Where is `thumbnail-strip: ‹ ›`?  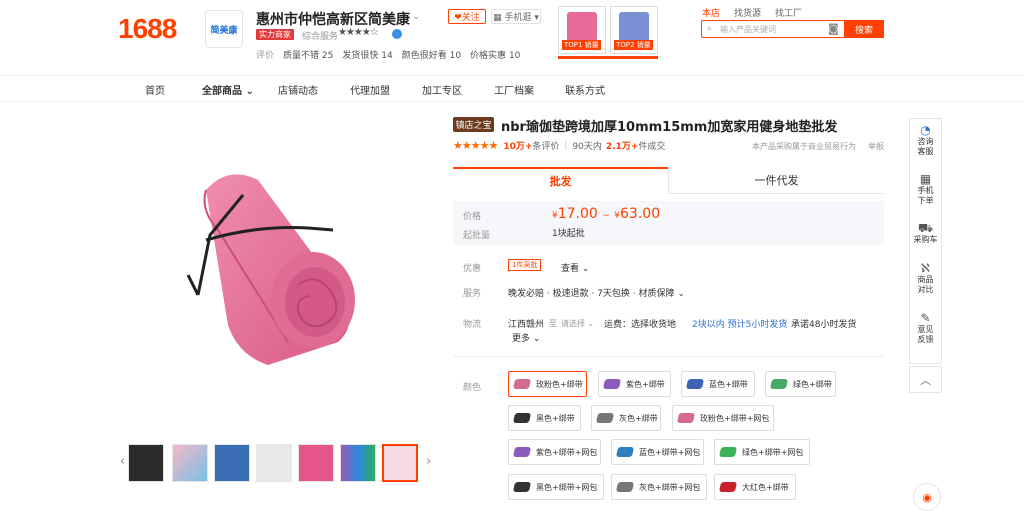
thumbnail-strip: ‹ › is located at coordinates (277, 464).